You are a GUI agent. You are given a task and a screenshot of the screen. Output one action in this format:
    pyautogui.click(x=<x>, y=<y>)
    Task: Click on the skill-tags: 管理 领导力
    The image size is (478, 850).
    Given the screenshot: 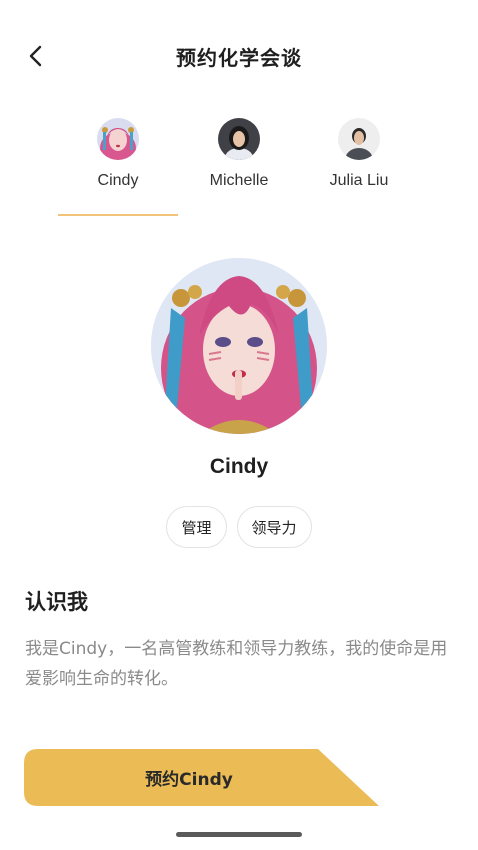 What is the action you would take?
    pyautogui.click(x=239, y=527)
    